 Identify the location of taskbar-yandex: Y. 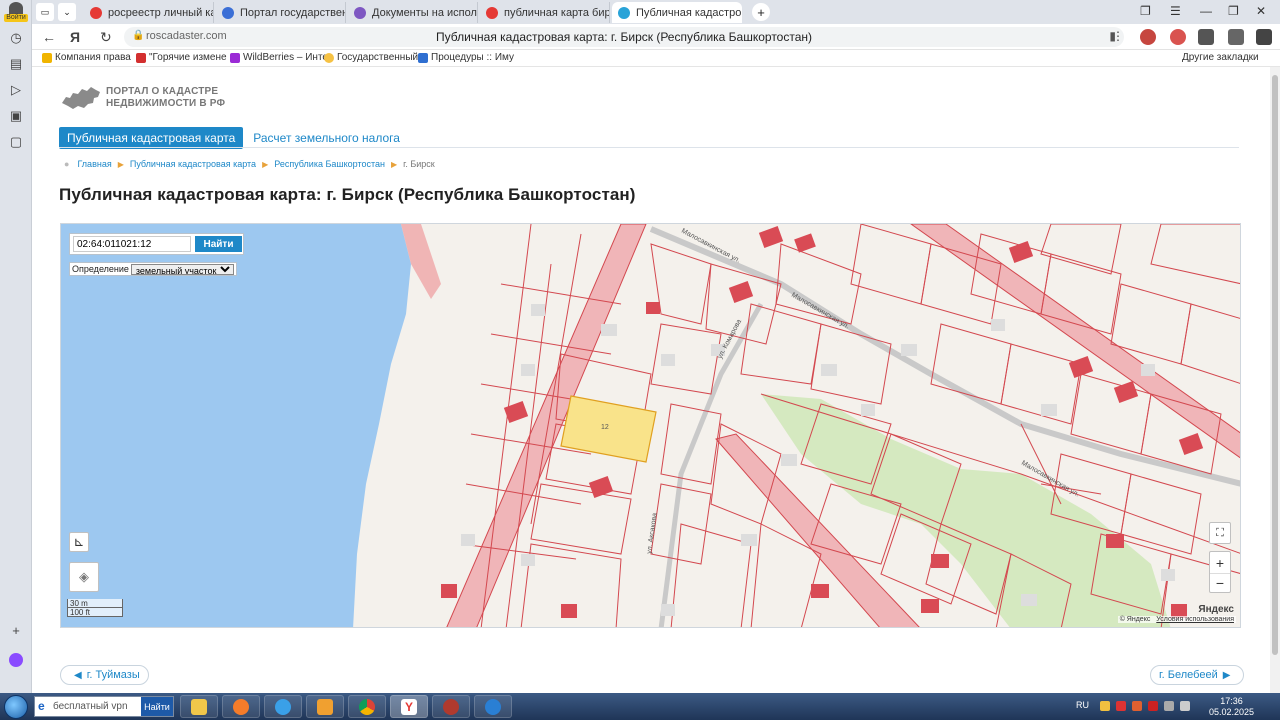
(409, 706).